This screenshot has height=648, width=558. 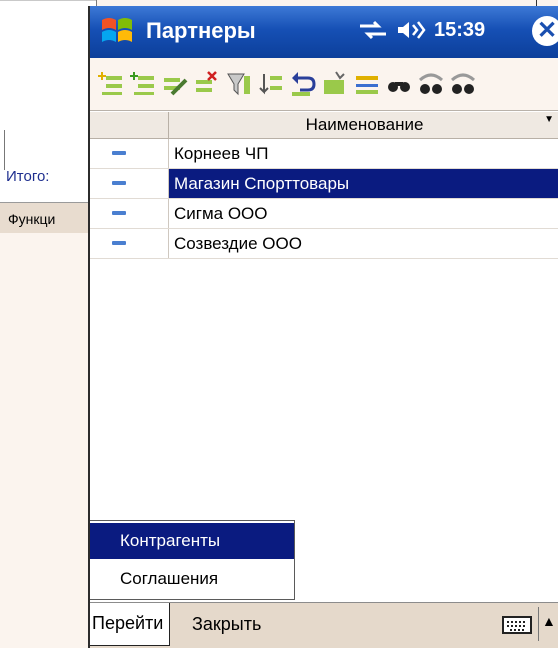 What do you see at coordinates (545, 31) in the screenshot?
I see `close-button: ✕` at bounding box center [545, 31].